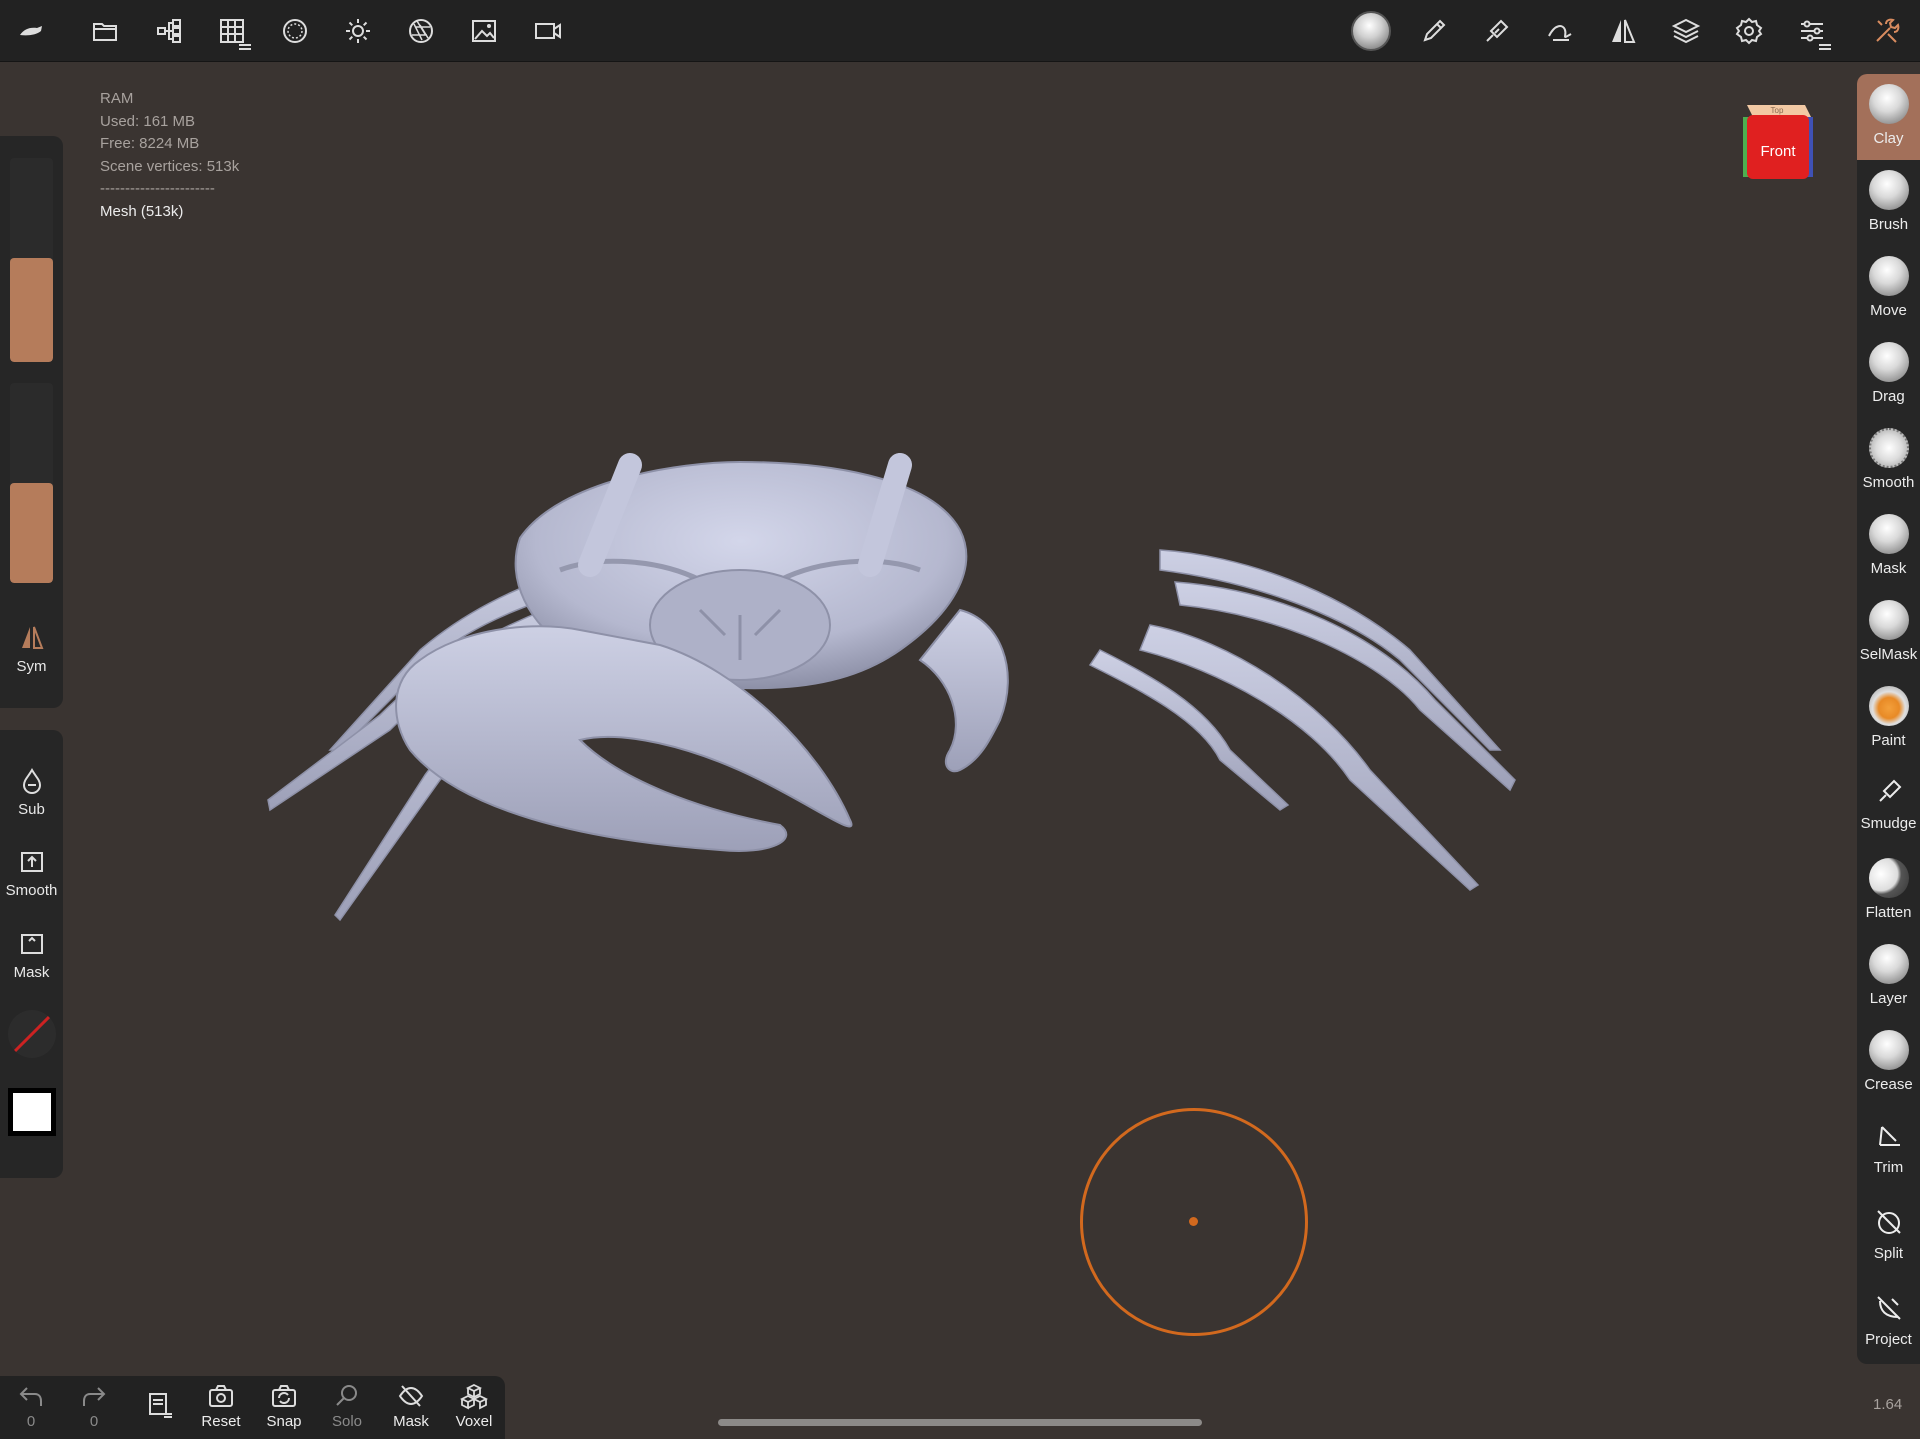 This screenshot has width=1920, height=1439. Describe the element at coordinates (411, 1406) in the screenshot. I see `mask-visibility-button: Mask` at that location.